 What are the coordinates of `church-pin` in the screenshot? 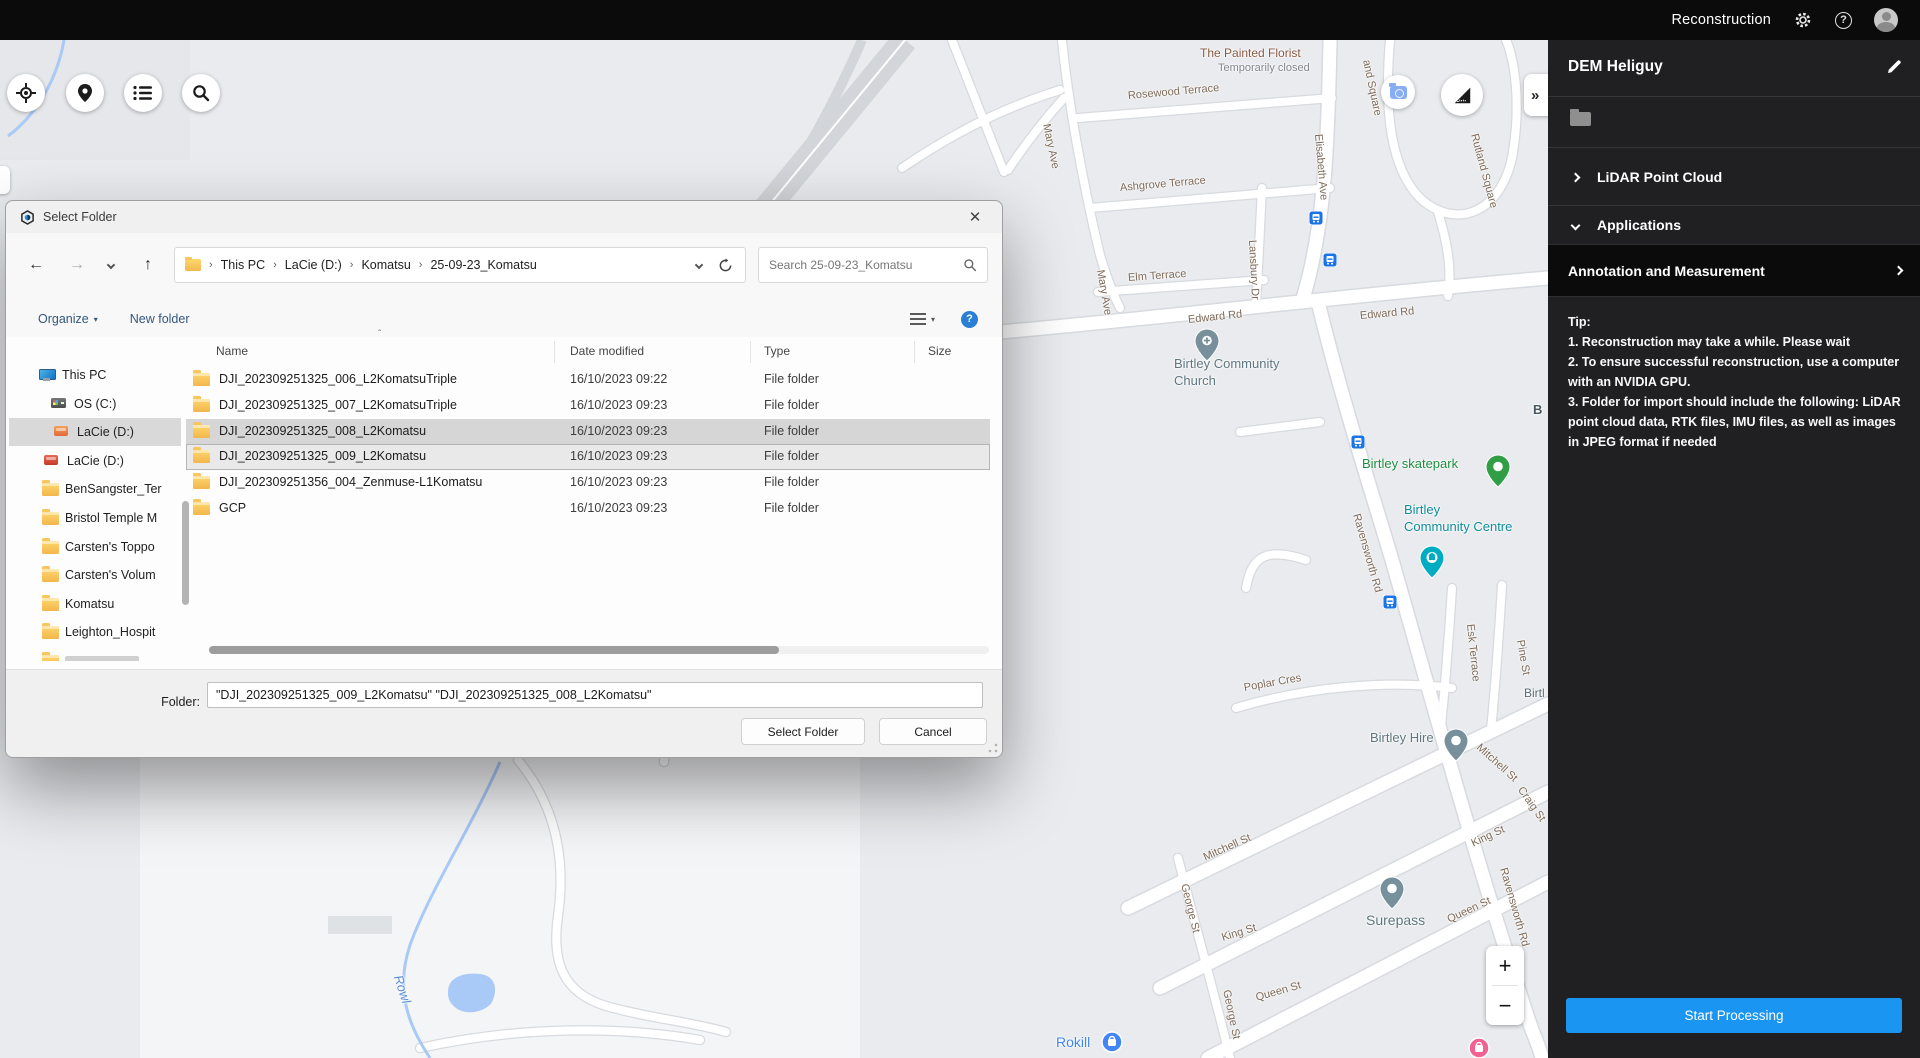 It's located at (1207, 347).